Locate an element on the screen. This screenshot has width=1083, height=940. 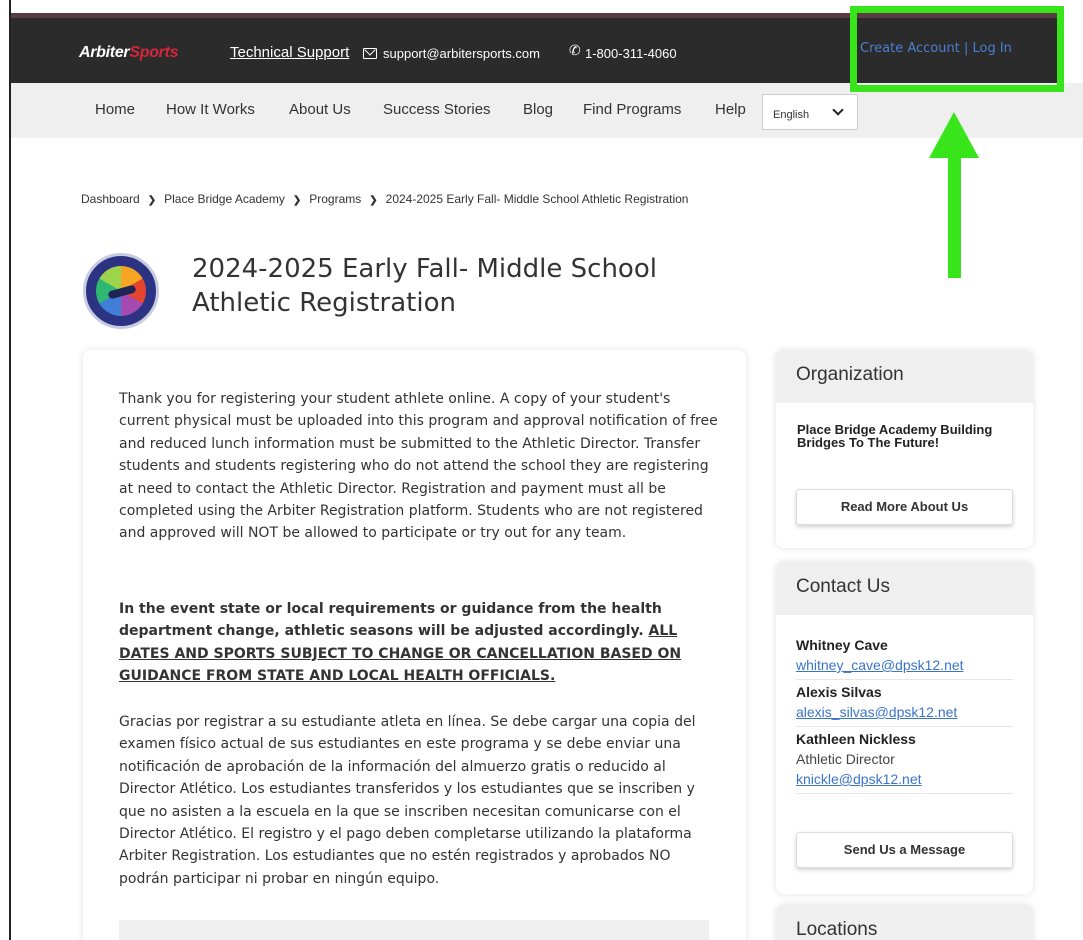
support-email: support@arbitersports.com is located at coordinates (461, 53).